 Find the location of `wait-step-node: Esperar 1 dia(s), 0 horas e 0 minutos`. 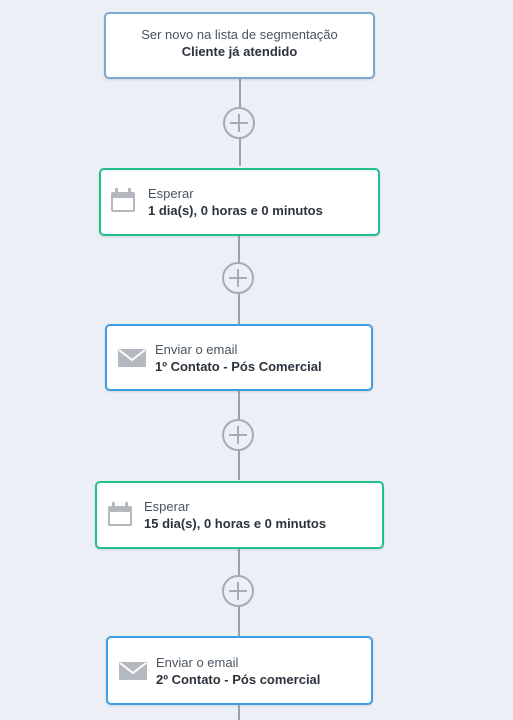

wait-step-node: Esperar 1 dia(s), 0 horas e 0 minutos is located at coordinates (239, 202).